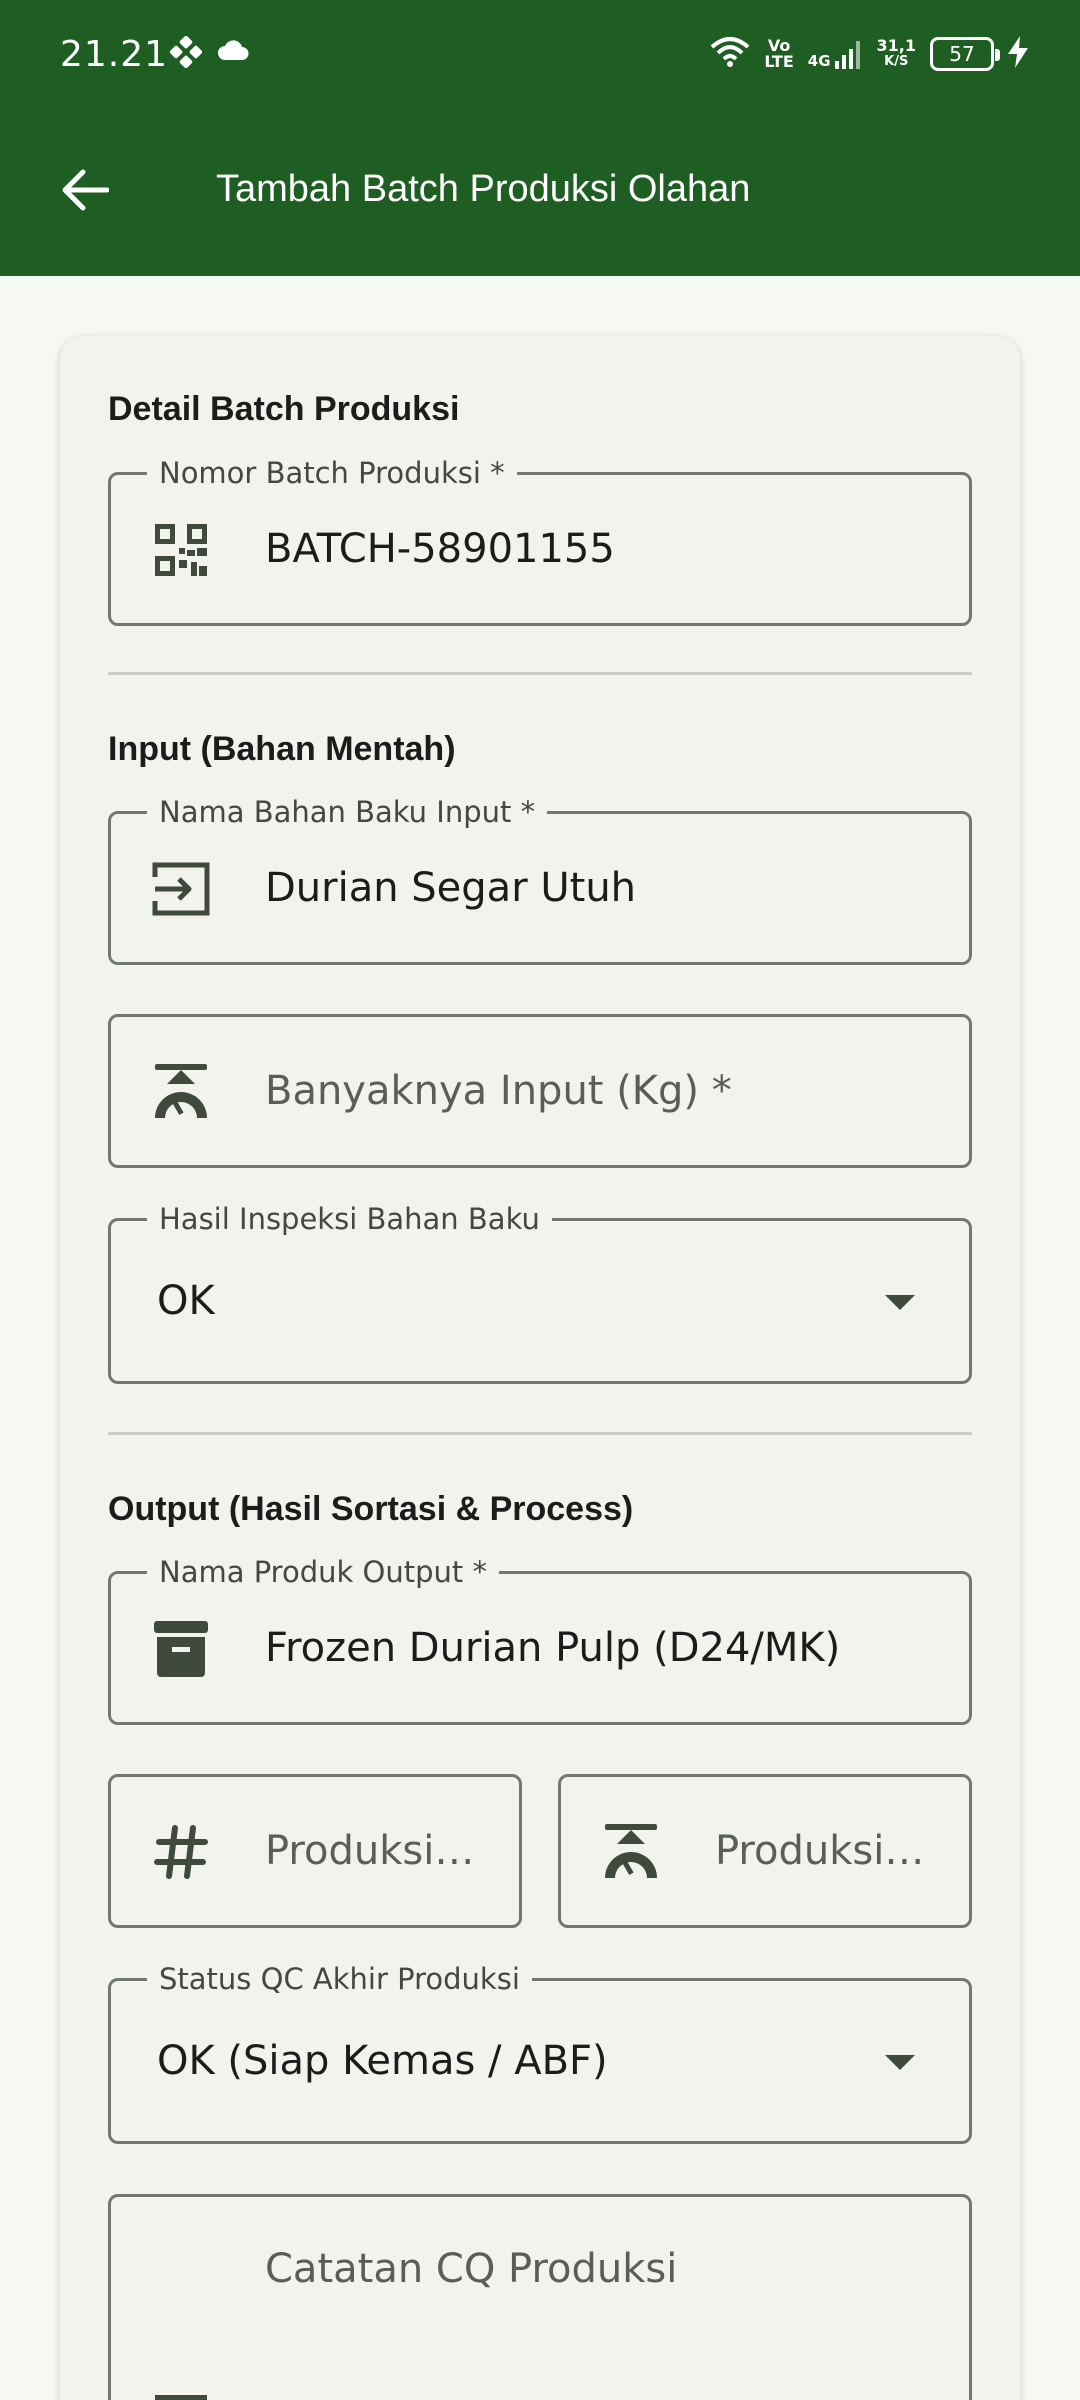  What do you see at coordinates (483, 189) in the screenshot?
I see `page-title: Tambah Batch Produksi Olahan` at bounding box center [483, 189].